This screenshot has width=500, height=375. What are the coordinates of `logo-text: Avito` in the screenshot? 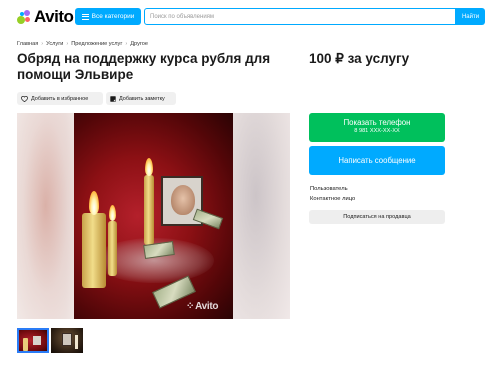 It's located at (54, 16).